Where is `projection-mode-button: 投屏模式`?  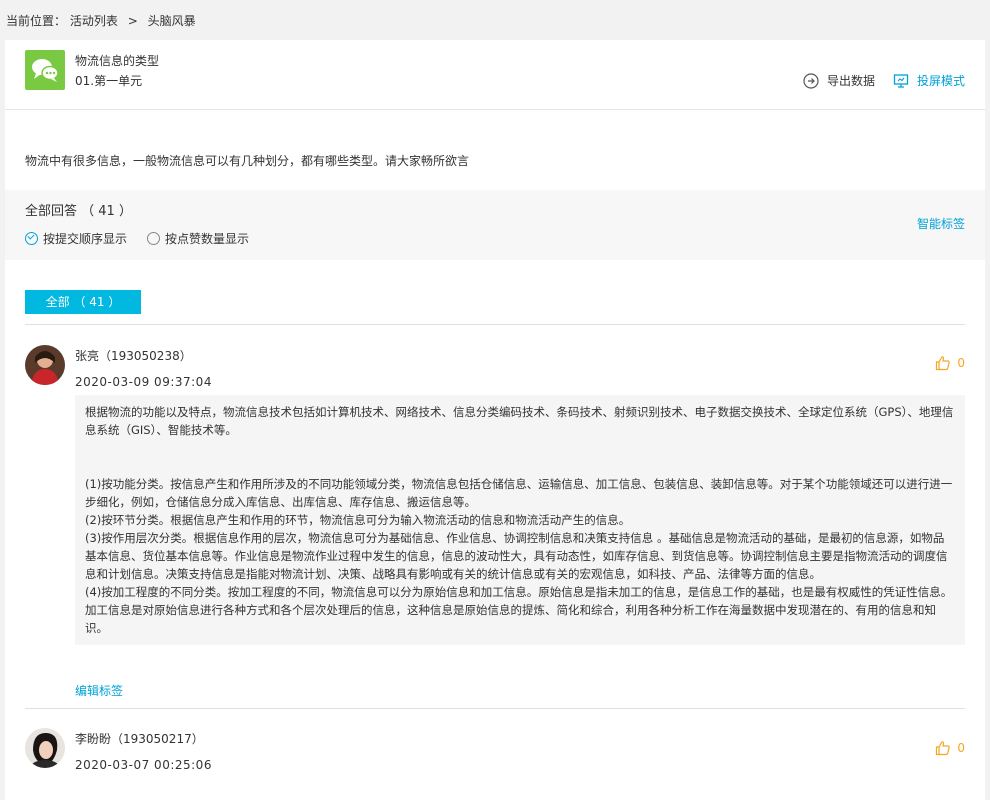 projection-mode-button: 投屏模式 is located at coordinates (929, 80).